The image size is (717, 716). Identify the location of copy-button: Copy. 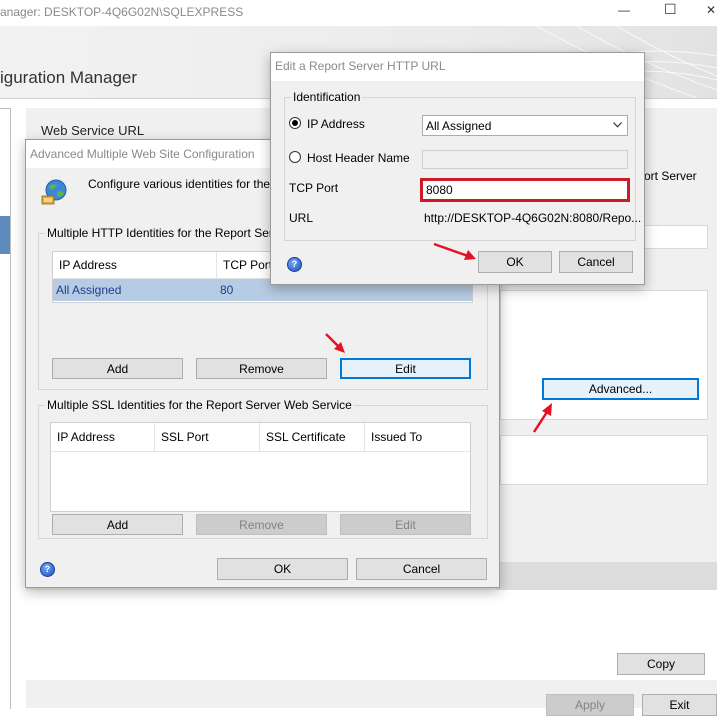
(661, 664).